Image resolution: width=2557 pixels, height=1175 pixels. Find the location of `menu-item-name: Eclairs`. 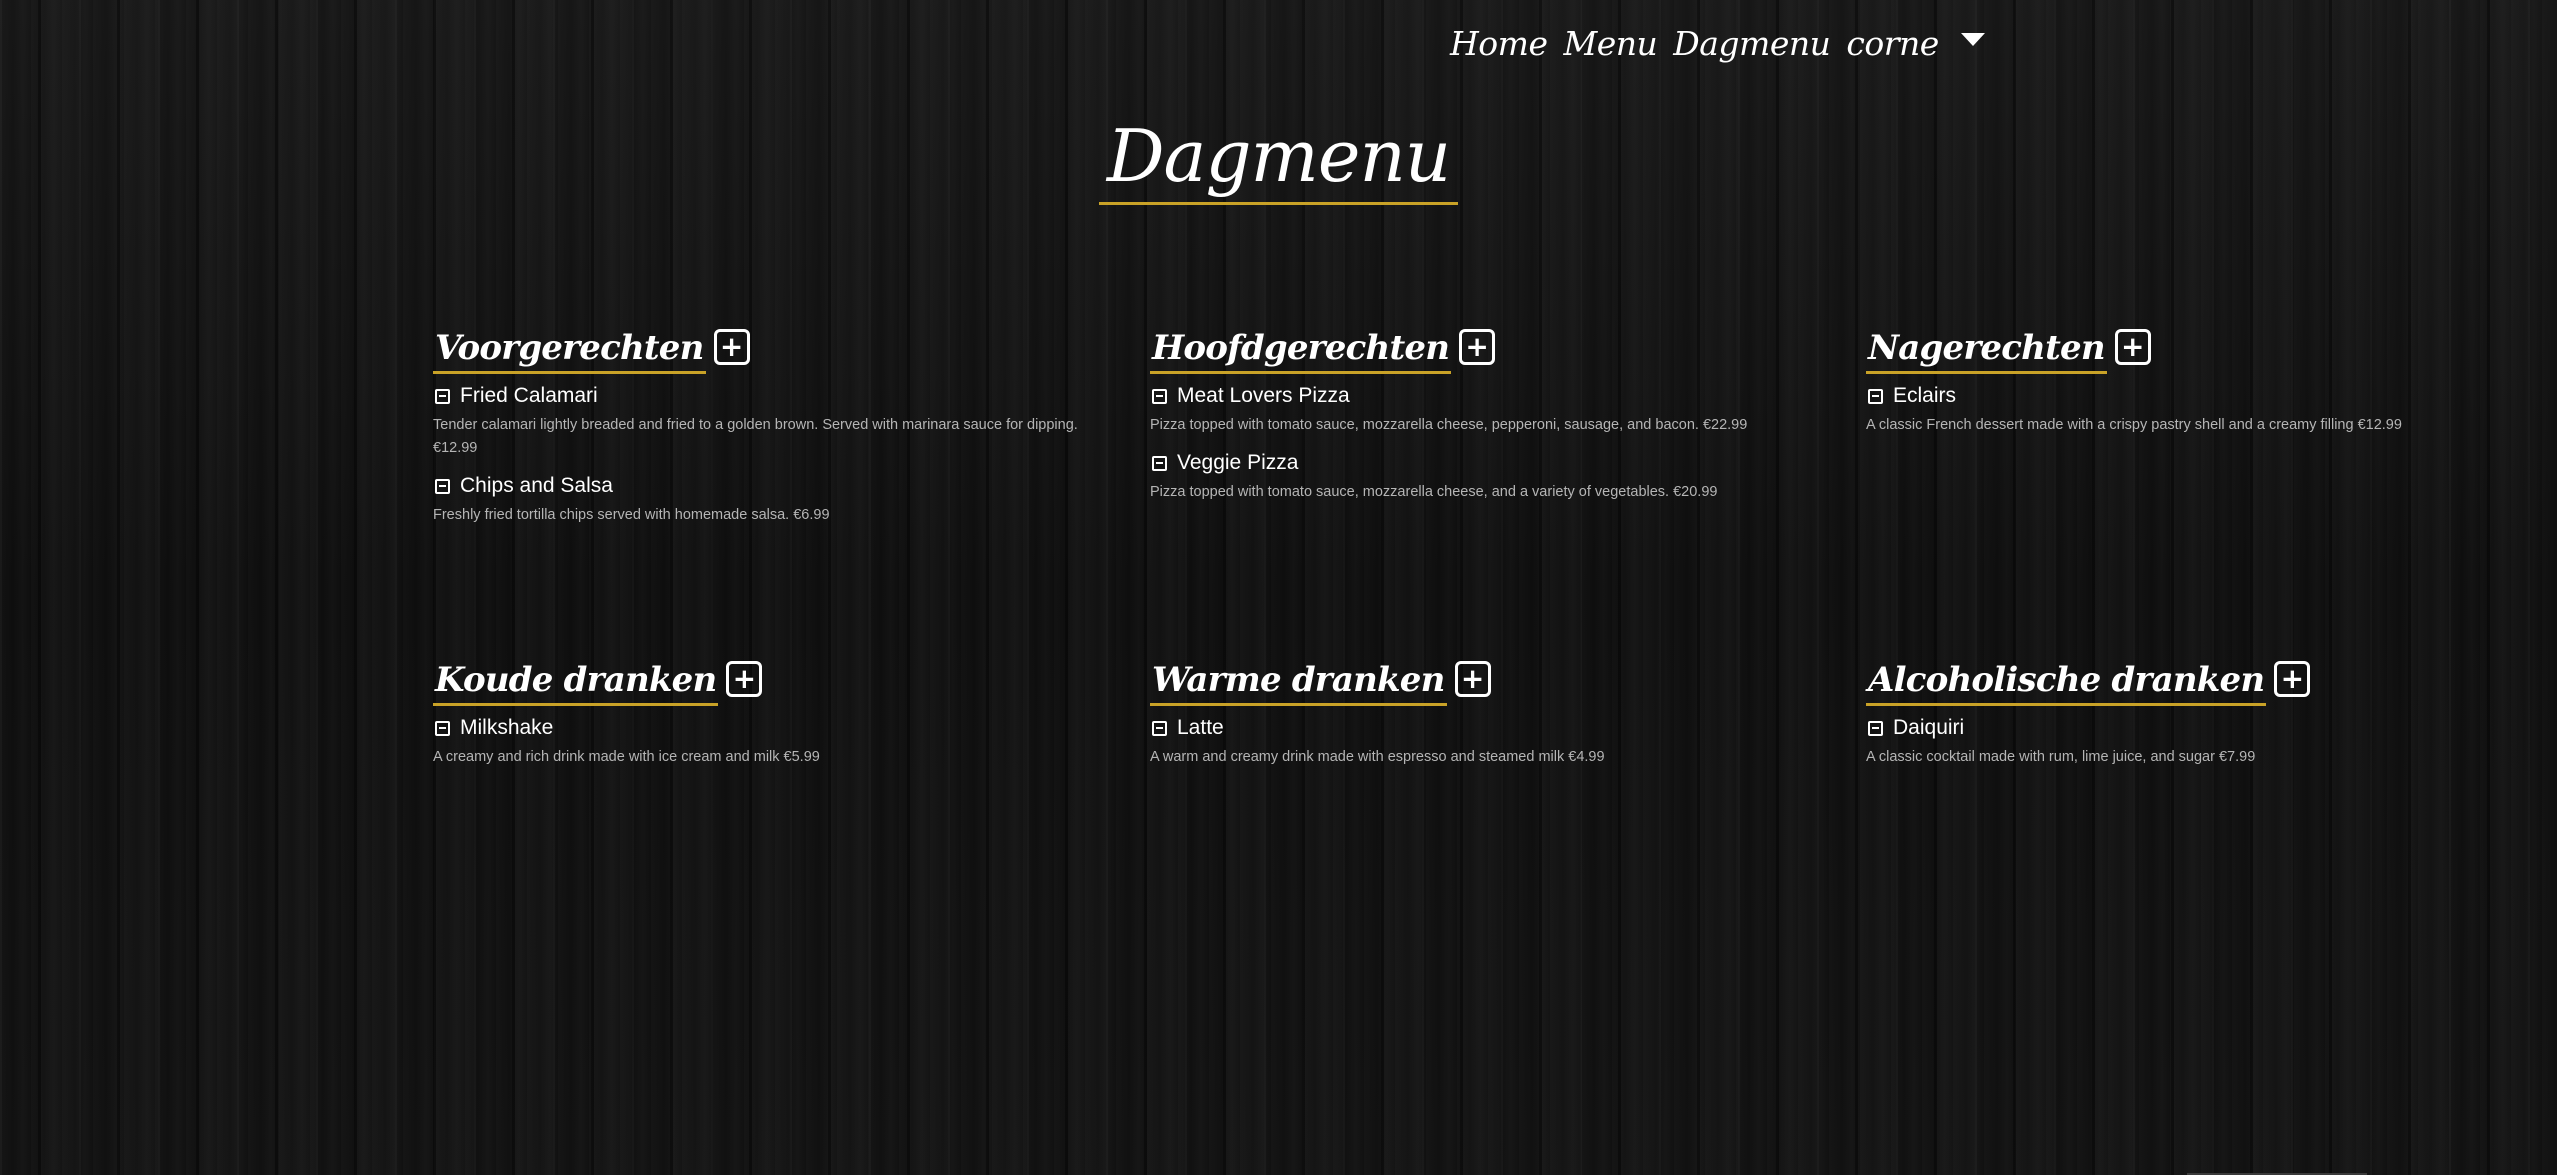

menu-item-name: Eclairs is located at coordinates (1925, 396).